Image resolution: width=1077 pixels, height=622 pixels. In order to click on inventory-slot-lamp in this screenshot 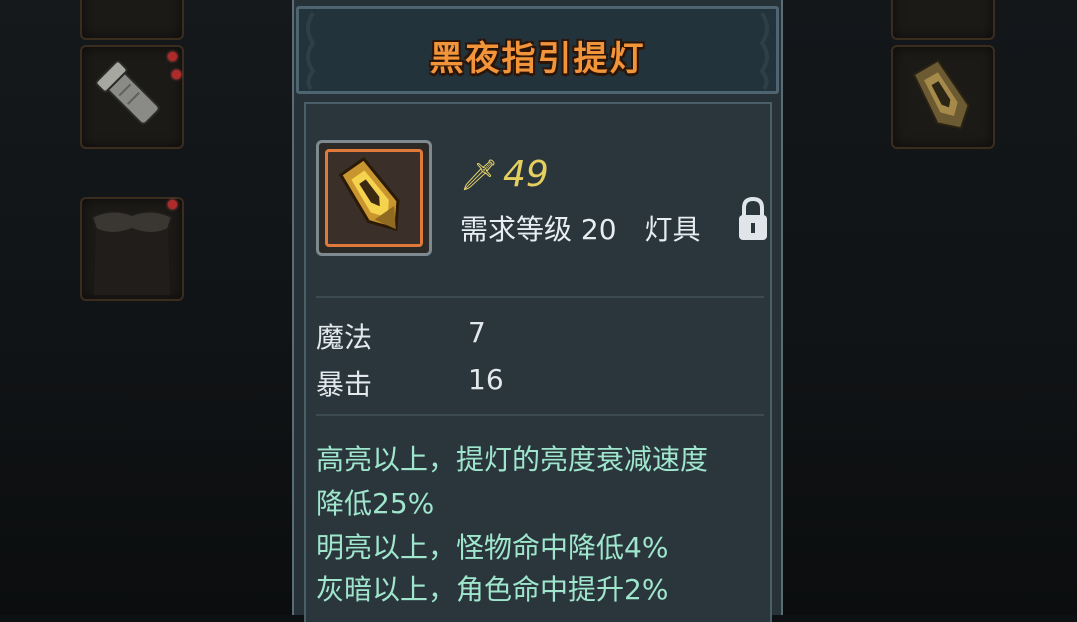, I will do `click(943, 97)`.